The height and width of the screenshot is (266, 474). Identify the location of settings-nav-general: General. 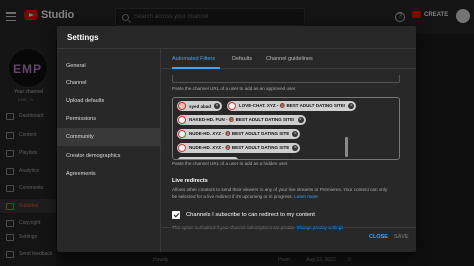
(109, 66).